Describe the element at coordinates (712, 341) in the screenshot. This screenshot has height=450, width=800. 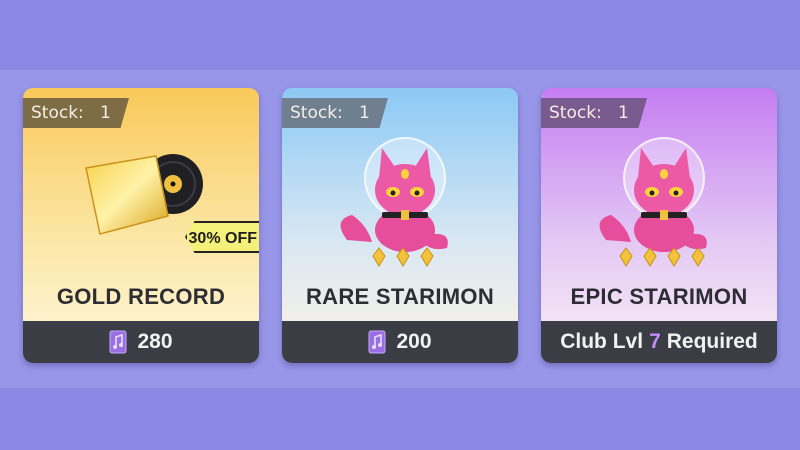
I see `requirement-suffix: Required` at that location.